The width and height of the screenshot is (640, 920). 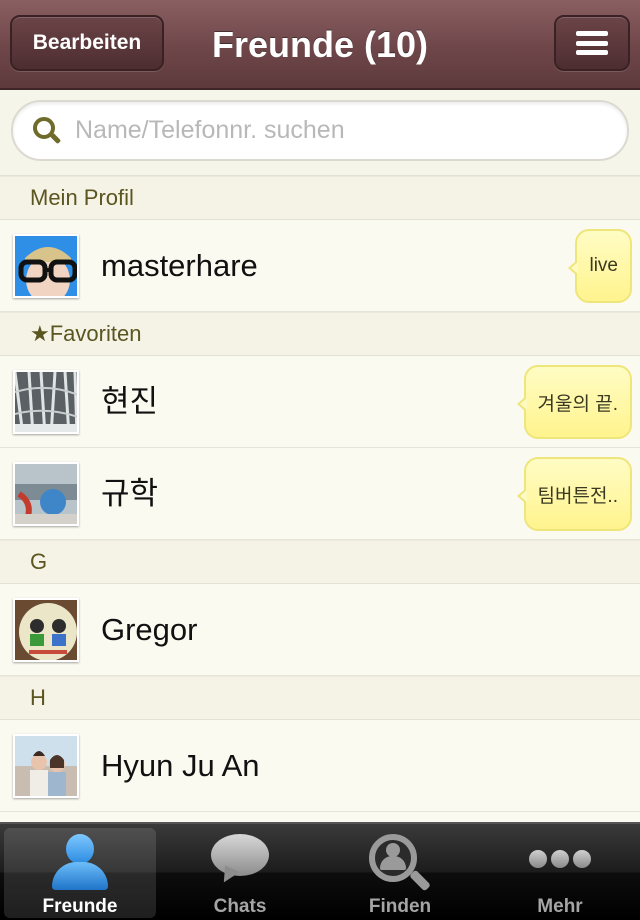 What do you see at coordinates (179, 265) in the screenshot?
I see `contact-name: masterhare` at bounding box center [179, 265].